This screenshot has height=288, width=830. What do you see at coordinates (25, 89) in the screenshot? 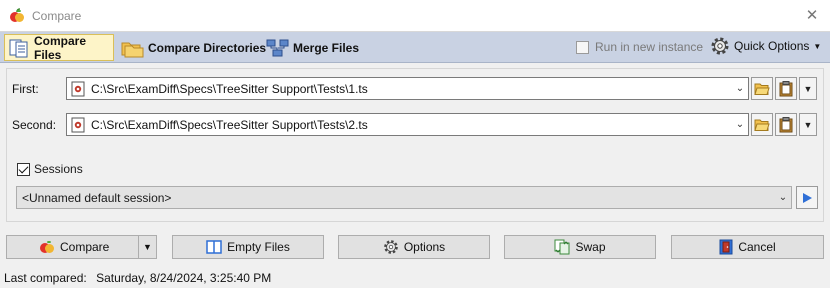
I see `first-label: First:` at bounding box center [25, 89].